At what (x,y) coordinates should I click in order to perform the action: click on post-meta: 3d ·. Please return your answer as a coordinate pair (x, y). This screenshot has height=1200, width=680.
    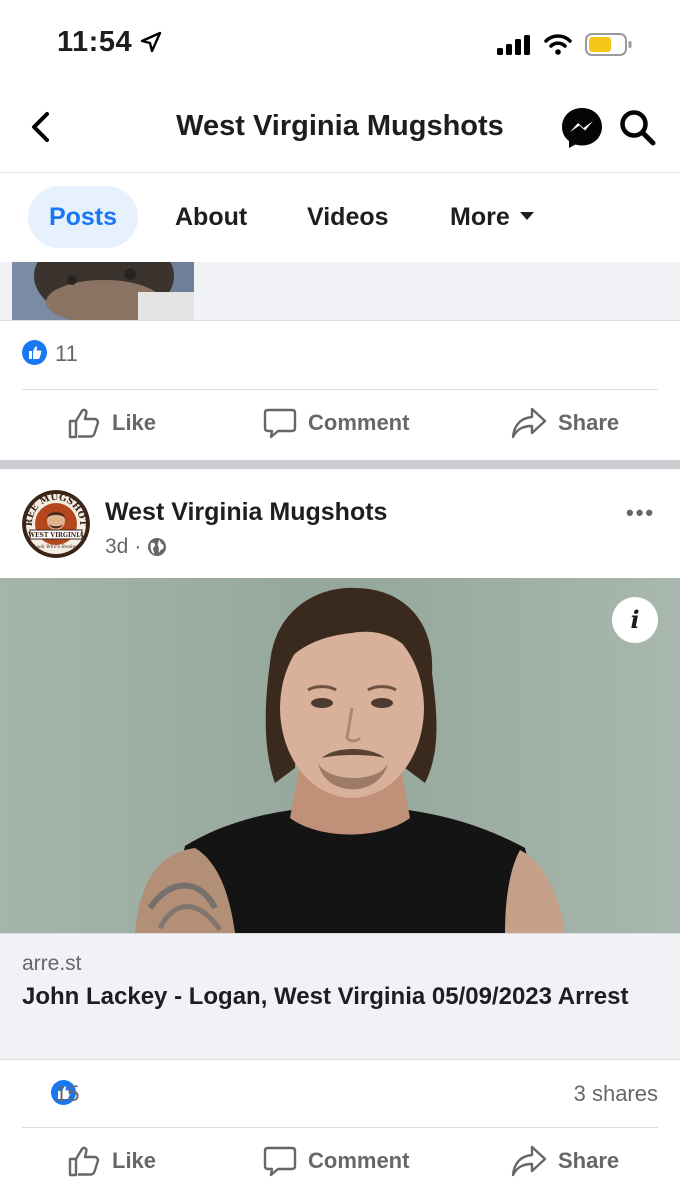
    Looking at the image, I should click on (136, 547).